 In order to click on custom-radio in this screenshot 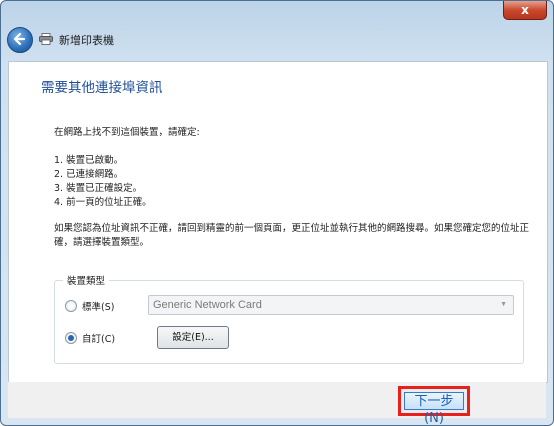, I will do `click(71, 338)`.